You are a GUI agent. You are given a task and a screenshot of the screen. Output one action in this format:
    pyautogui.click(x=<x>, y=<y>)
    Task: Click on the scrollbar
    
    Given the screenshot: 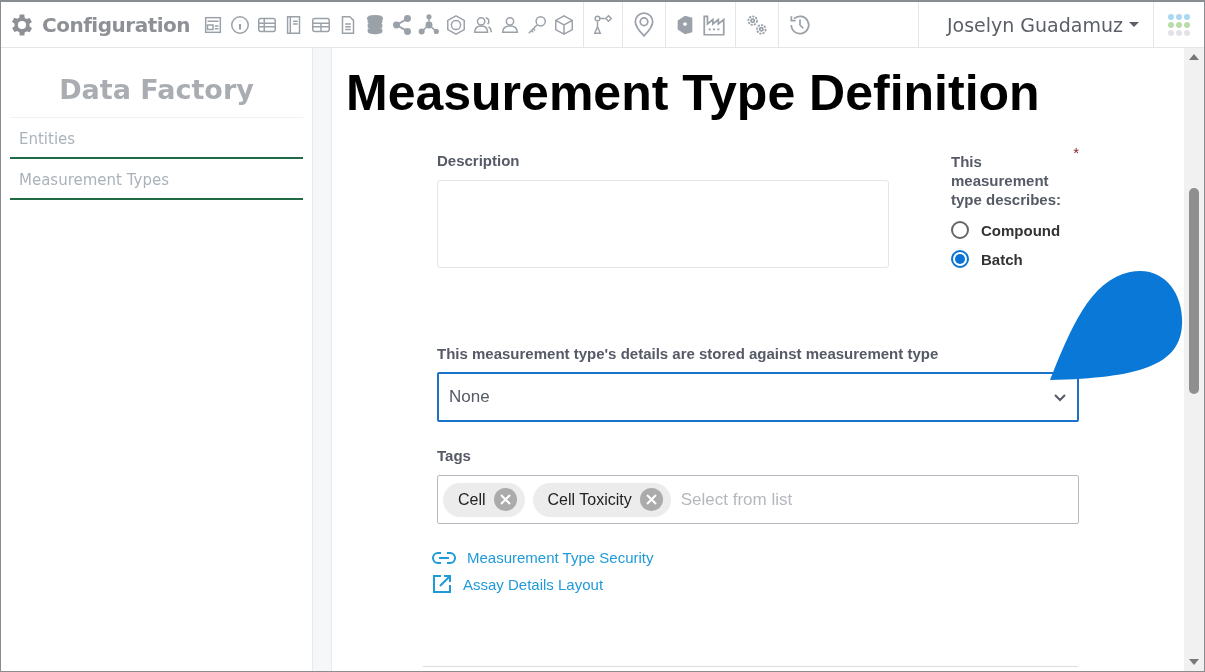 What is the action you would take?
    pyautogui.click(x=1194, y=359)
    